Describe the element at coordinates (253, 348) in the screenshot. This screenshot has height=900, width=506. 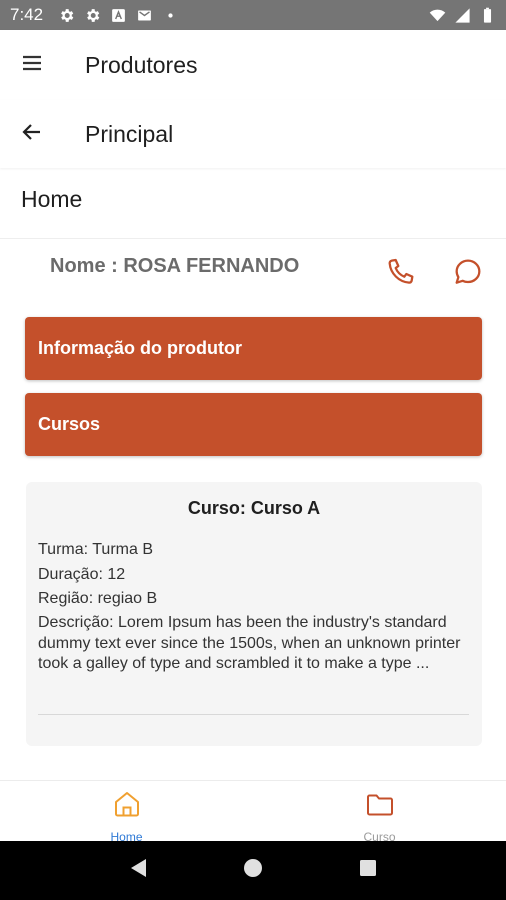
I see `producer-info-button: Informação do produtor` at that location.